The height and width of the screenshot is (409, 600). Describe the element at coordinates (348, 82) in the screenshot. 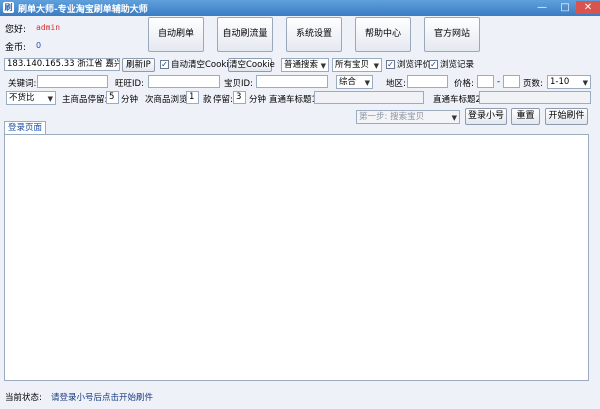

I see `sort-value: 综合` at that location.